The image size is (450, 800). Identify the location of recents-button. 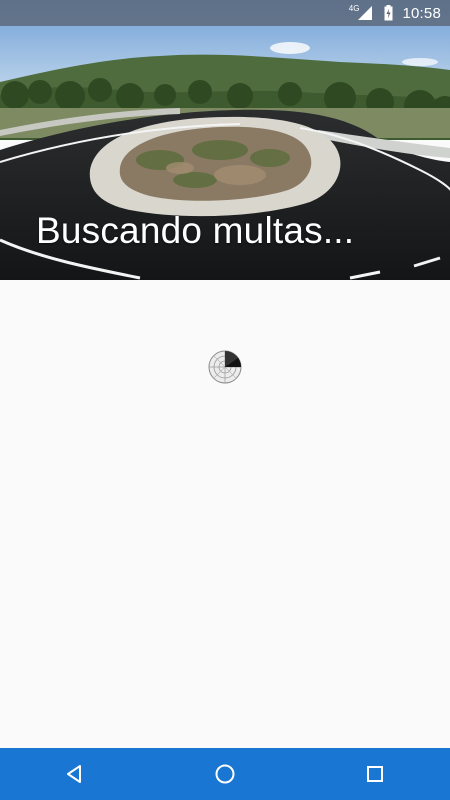
(375, 774).